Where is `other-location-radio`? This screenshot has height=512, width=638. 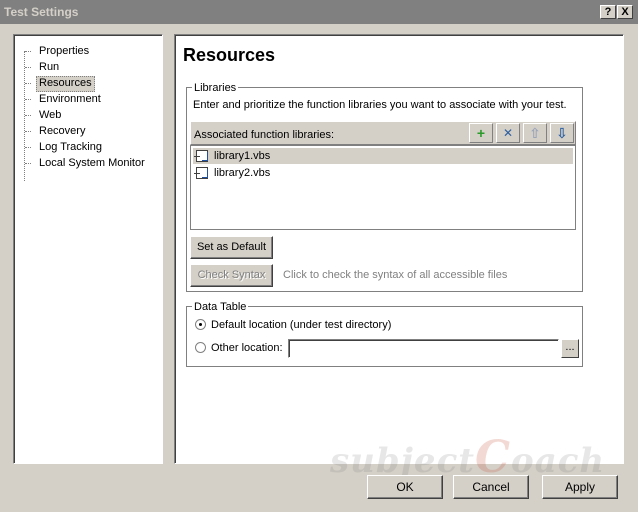 other-location-radio is located at coordinates (200, 347).